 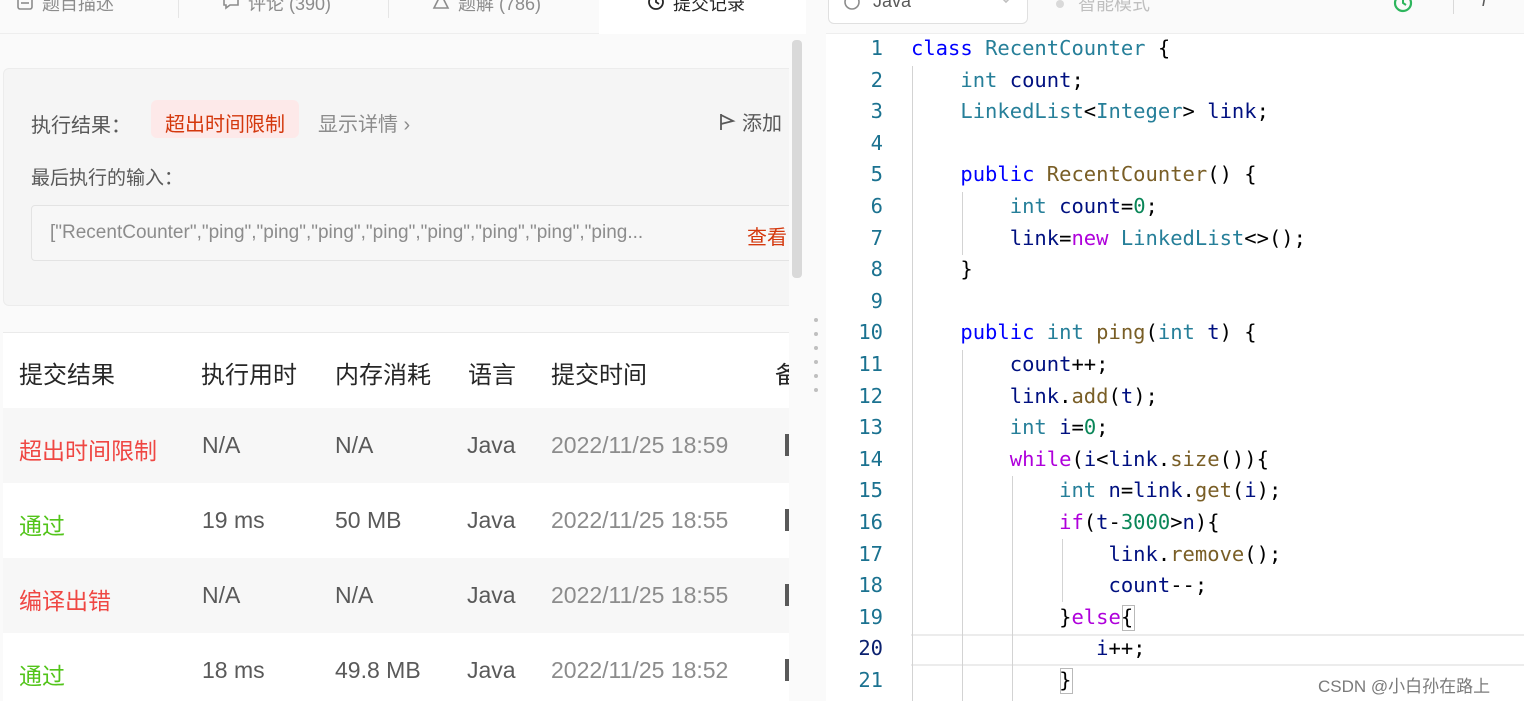 I want to click on code-line: 18 count--;, so click(x=1175, y=587).